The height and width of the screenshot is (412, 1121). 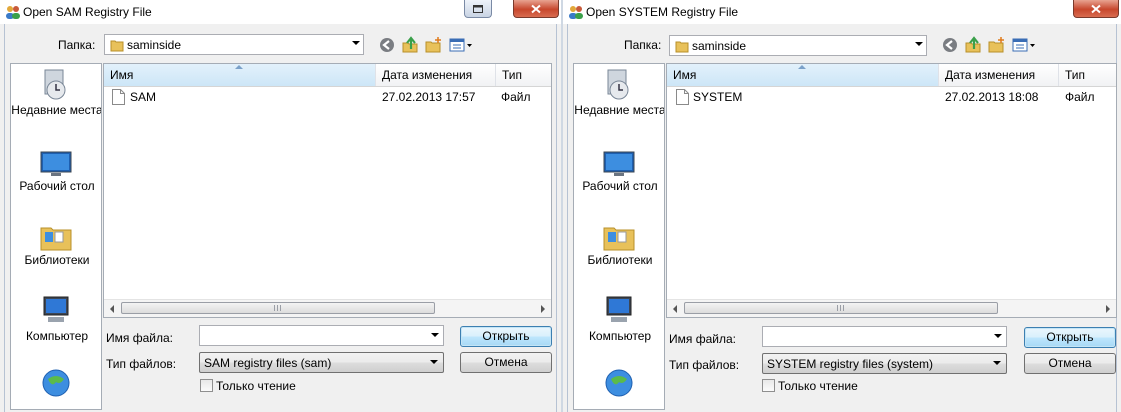 What do you see at coordinates (239, 67) in the screenshot?
I see `sort-ascending-icon` at bounding box center [239, 67].